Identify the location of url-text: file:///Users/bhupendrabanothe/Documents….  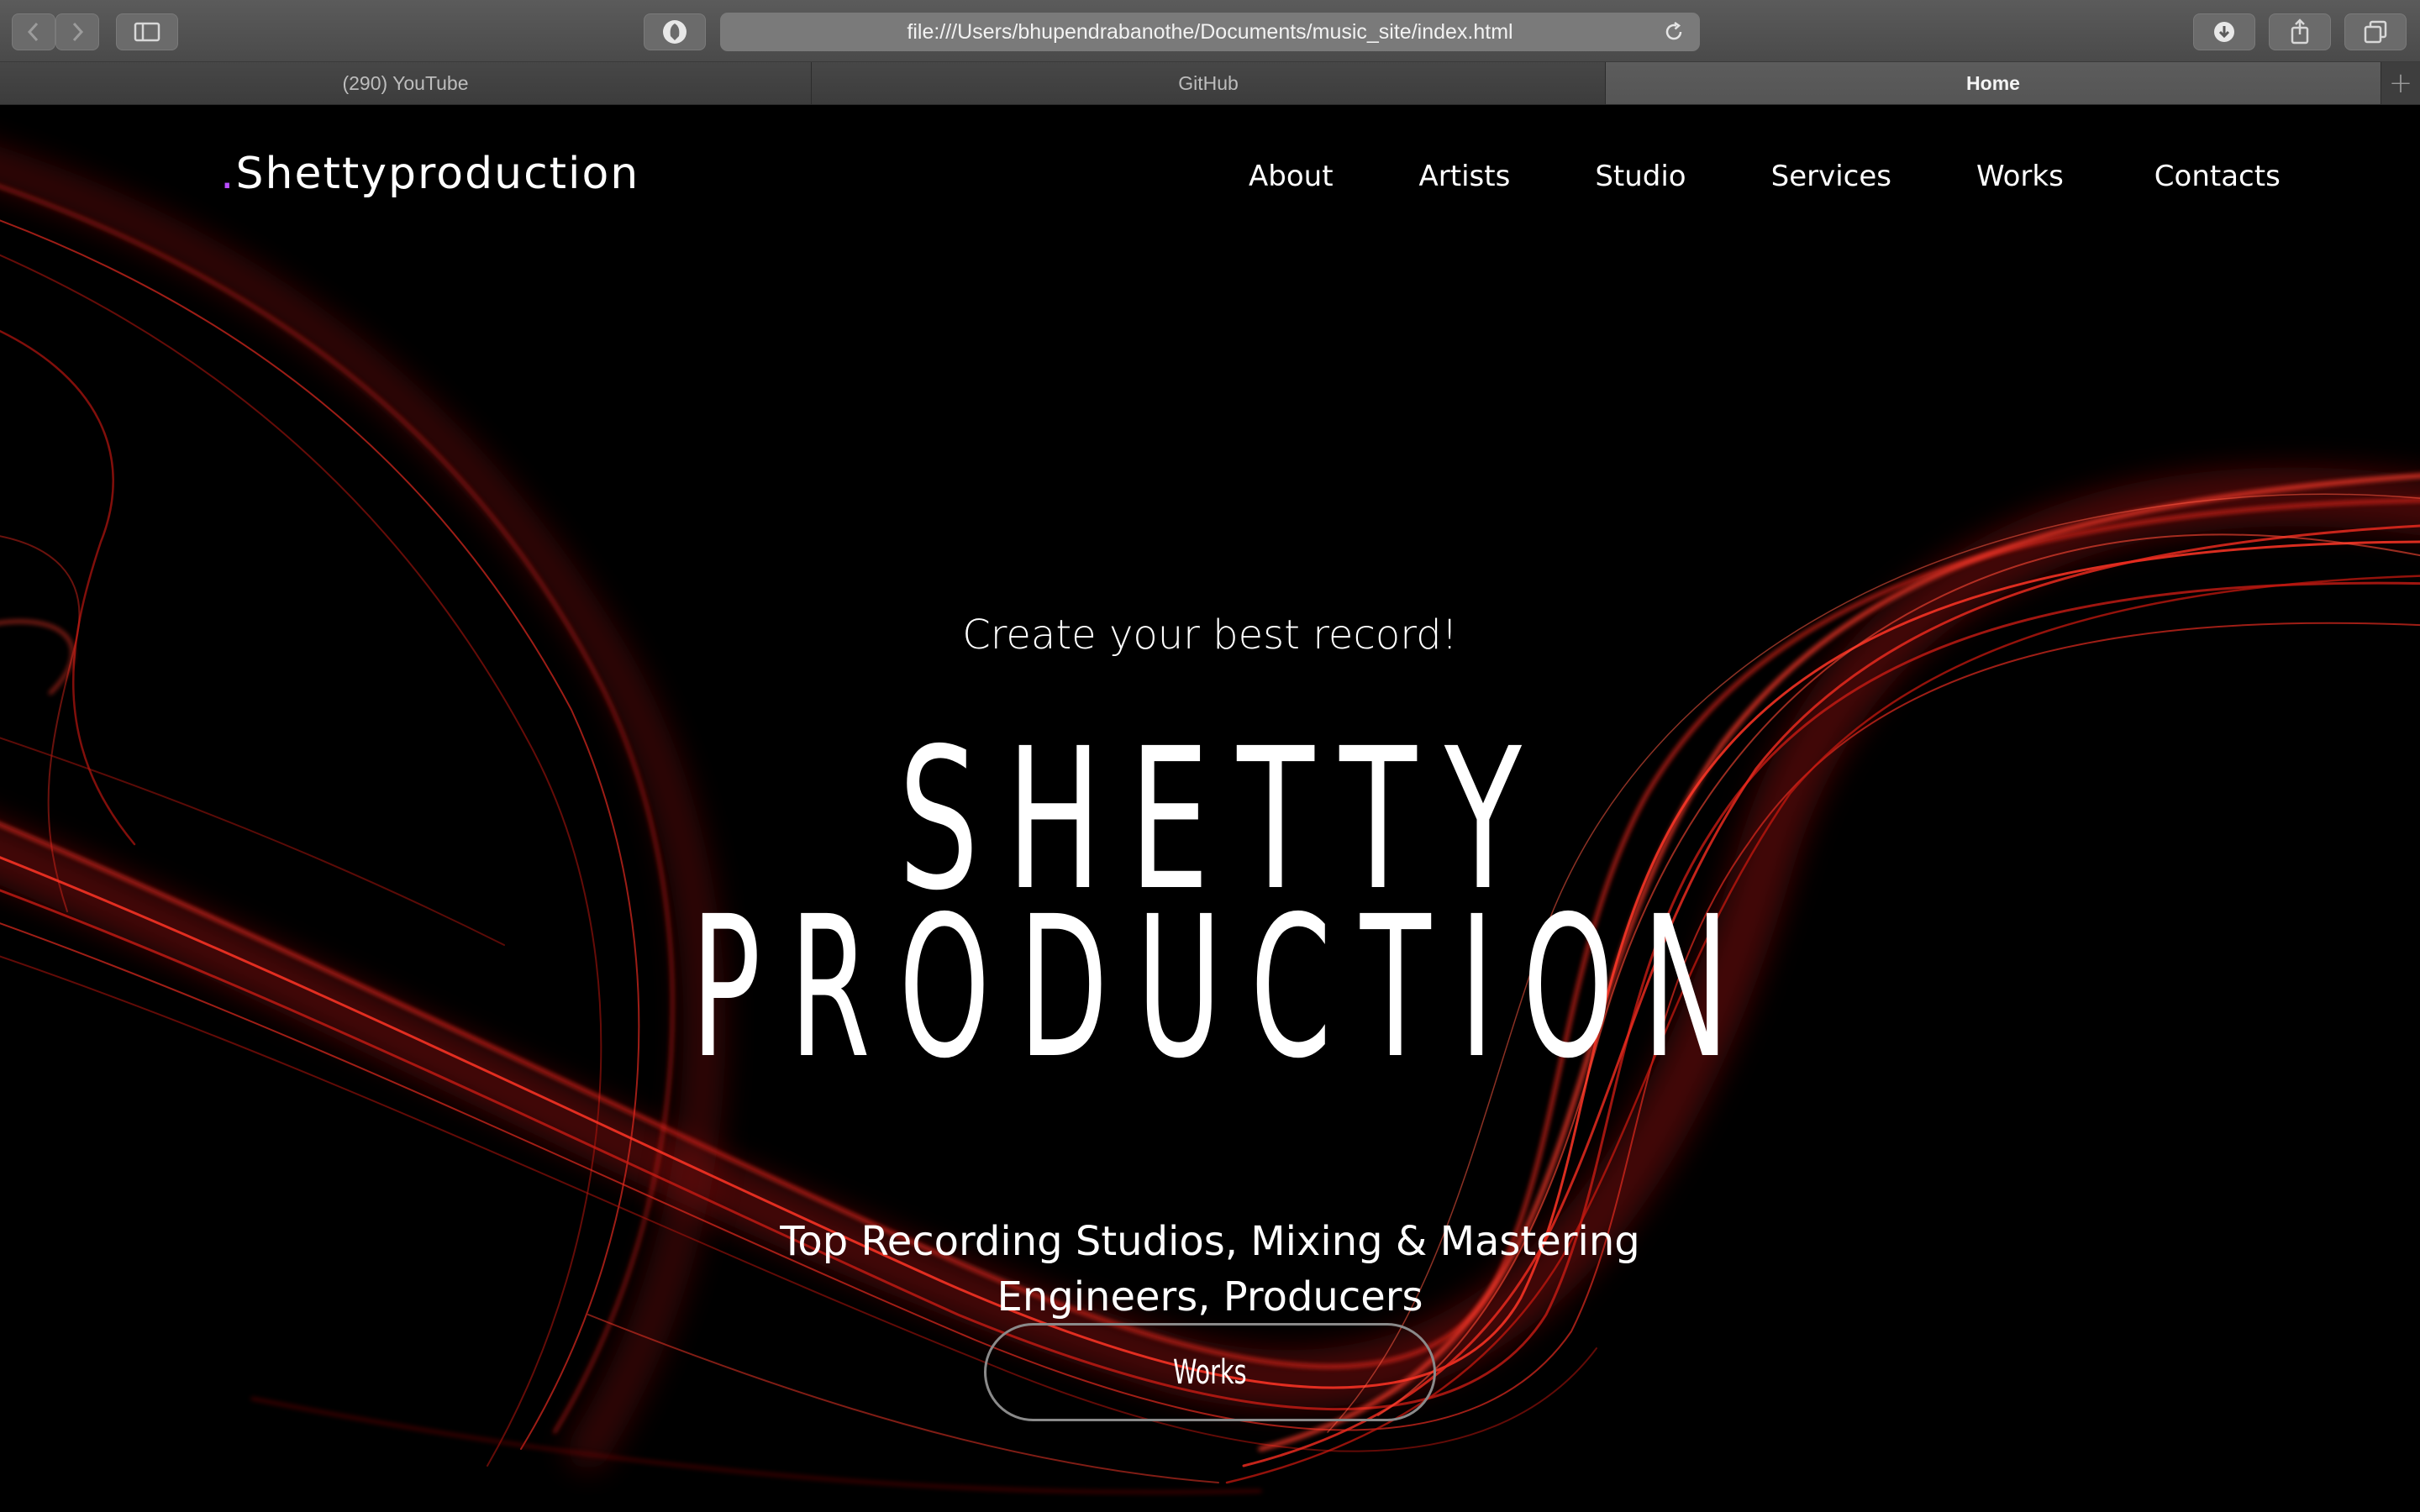
(1210, 31).